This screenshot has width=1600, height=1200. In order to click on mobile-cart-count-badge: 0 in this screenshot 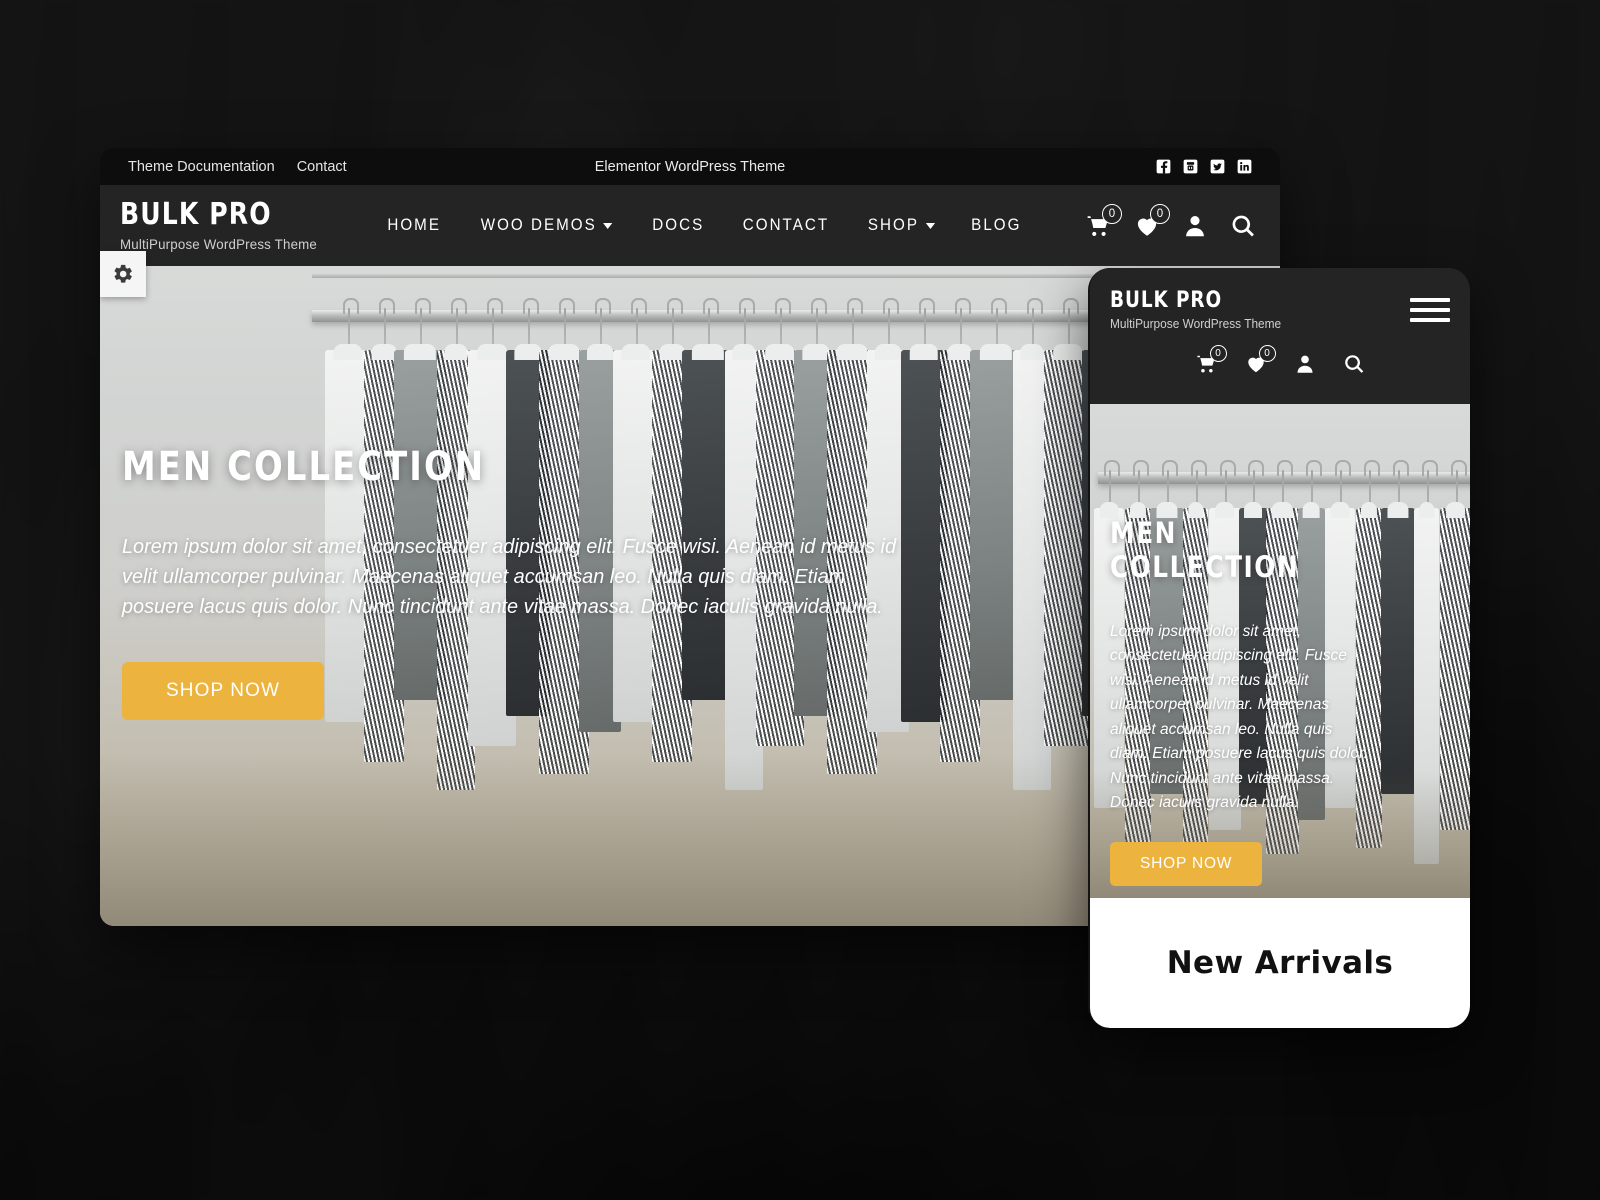, I will do `click(1218, 353)`.